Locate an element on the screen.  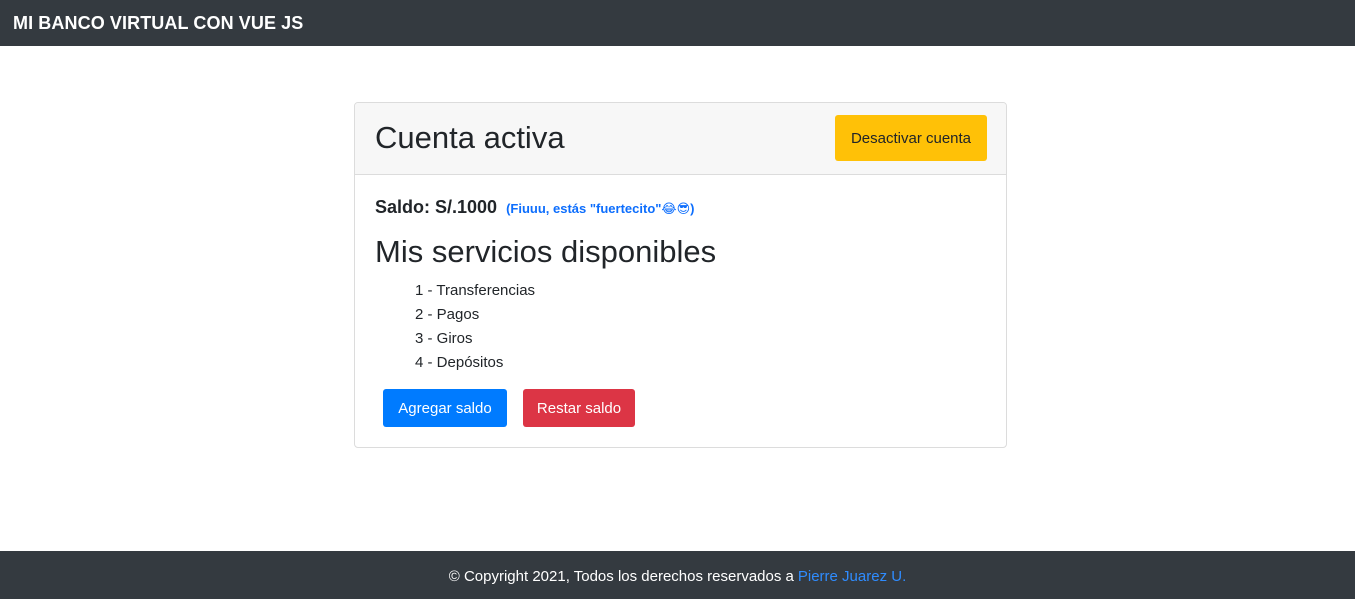
subtract-balance-button: Restar saldo is located at coordinates (579, 408).